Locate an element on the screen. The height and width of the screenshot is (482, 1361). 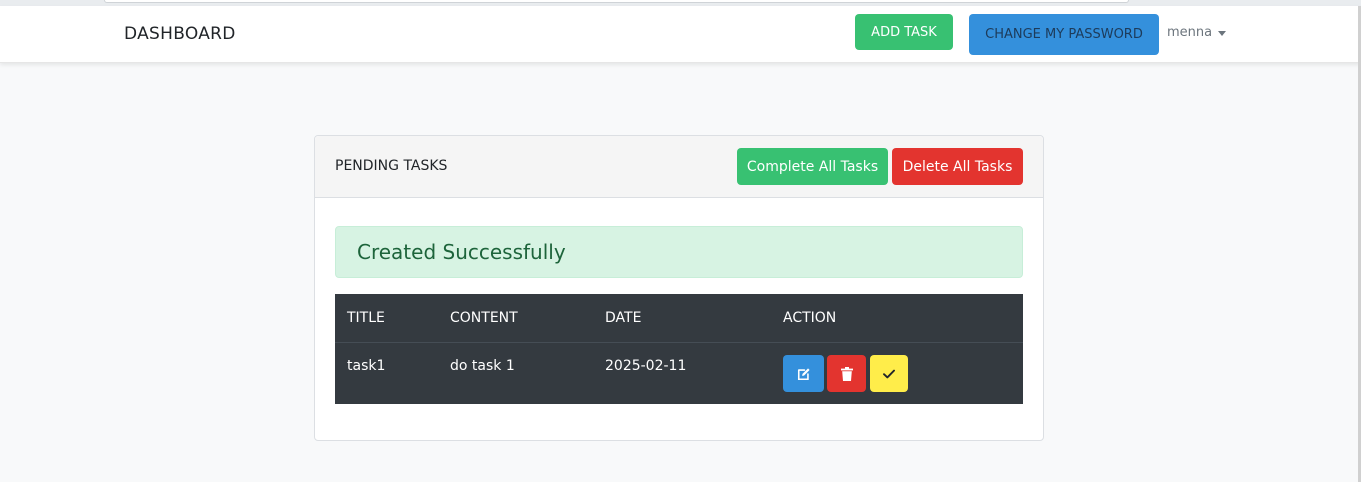
add-task-button: ADD TASK is located at coordinates (904, 32).